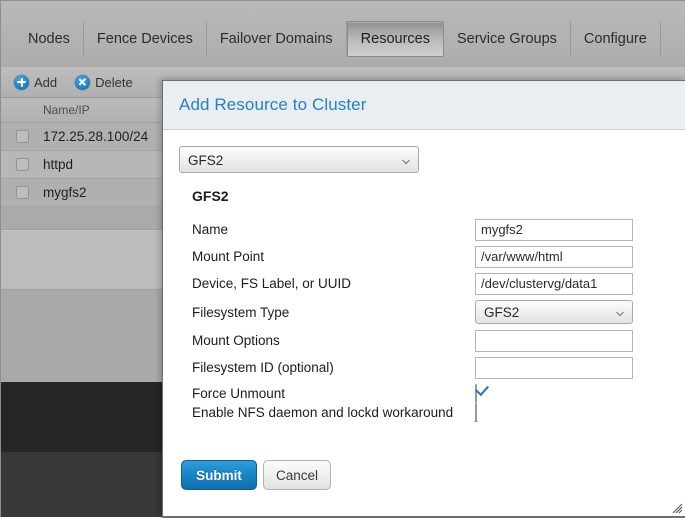 Image resolution: width=685 pixels, height=518 pixels. What do you see at coordinates (554, 340) in the screenshot?
I see `mount-options-input` at bounding box center [554, 340].